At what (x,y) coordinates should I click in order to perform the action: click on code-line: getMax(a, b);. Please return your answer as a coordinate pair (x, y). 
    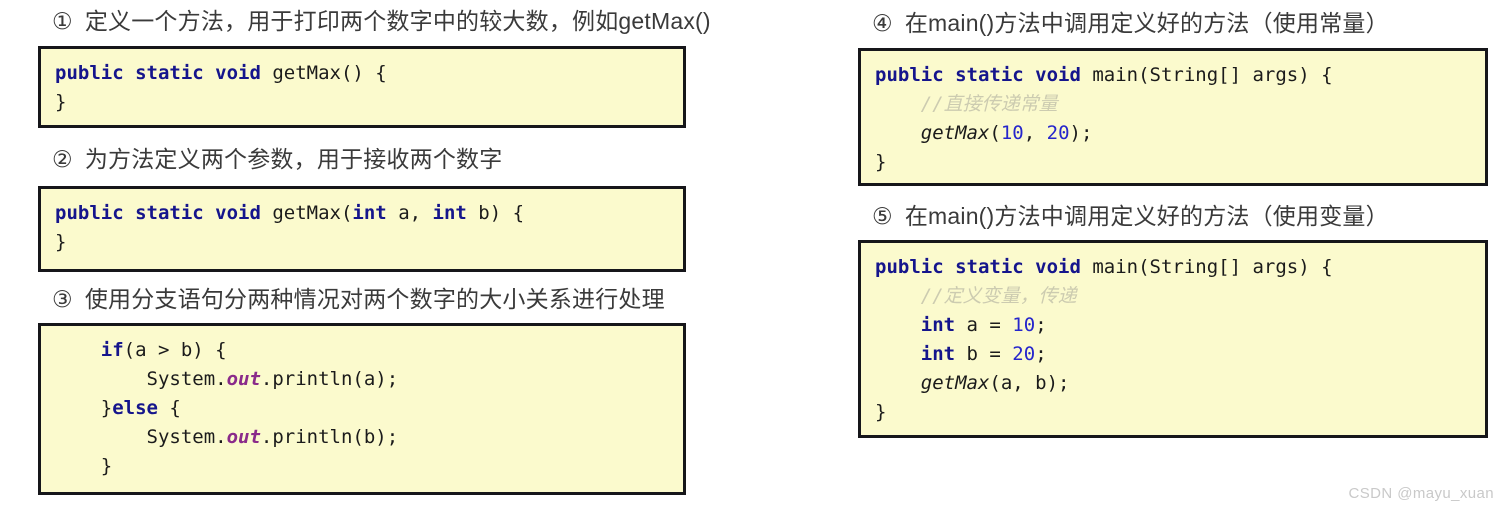
    Looking at the image, I should click on (1173, 383).